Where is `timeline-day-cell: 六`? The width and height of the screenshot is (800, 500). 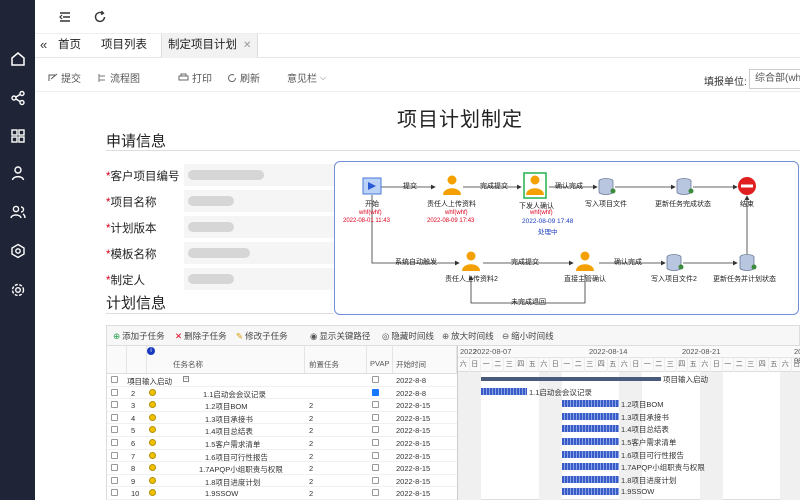
timeline-day-cell: 六 is located at coordinates (544, 365).